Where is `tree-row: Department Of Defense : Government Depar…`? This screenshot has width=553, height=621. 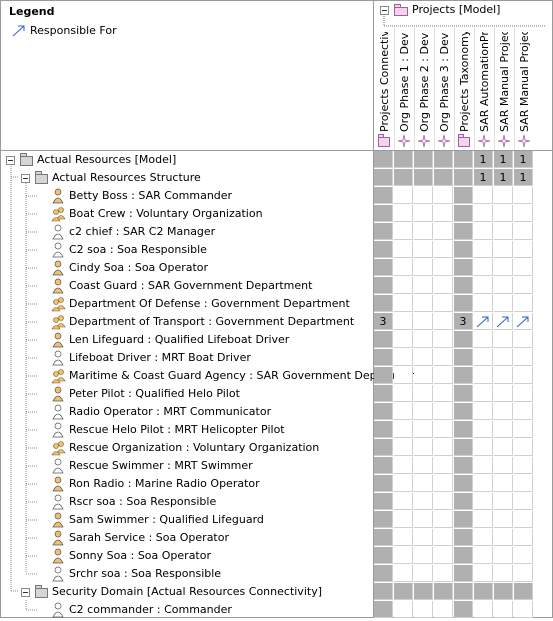 tree-row: Department Of Defense : Government Depar… is located at coordinates (200, 304).